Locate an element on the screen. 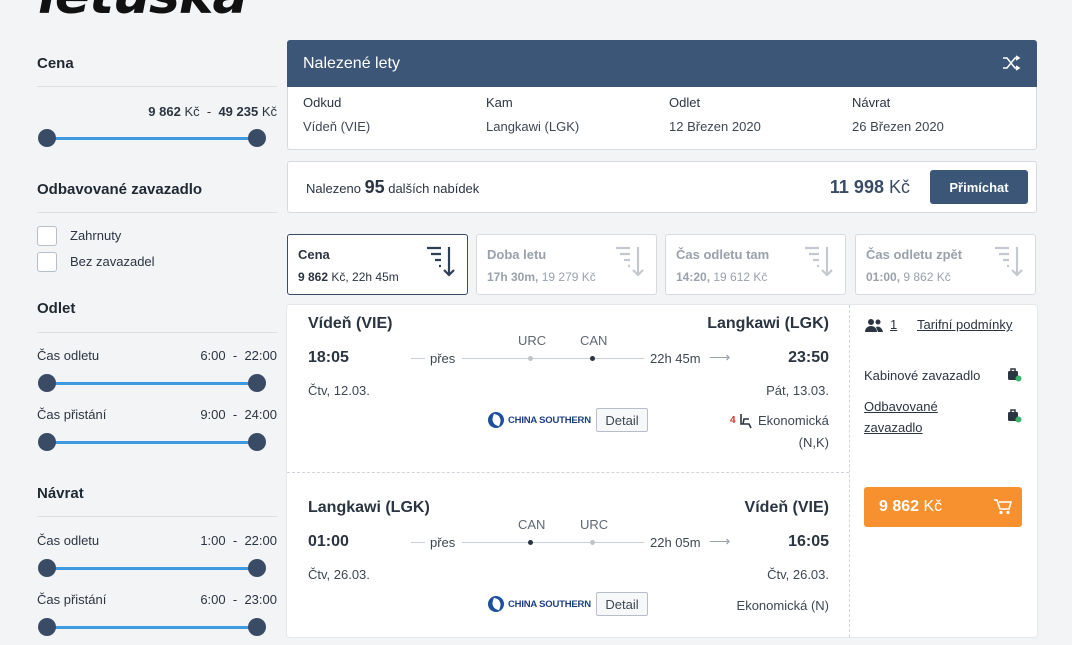  no-baggage-checkbox is located at coordinates (47, 262).